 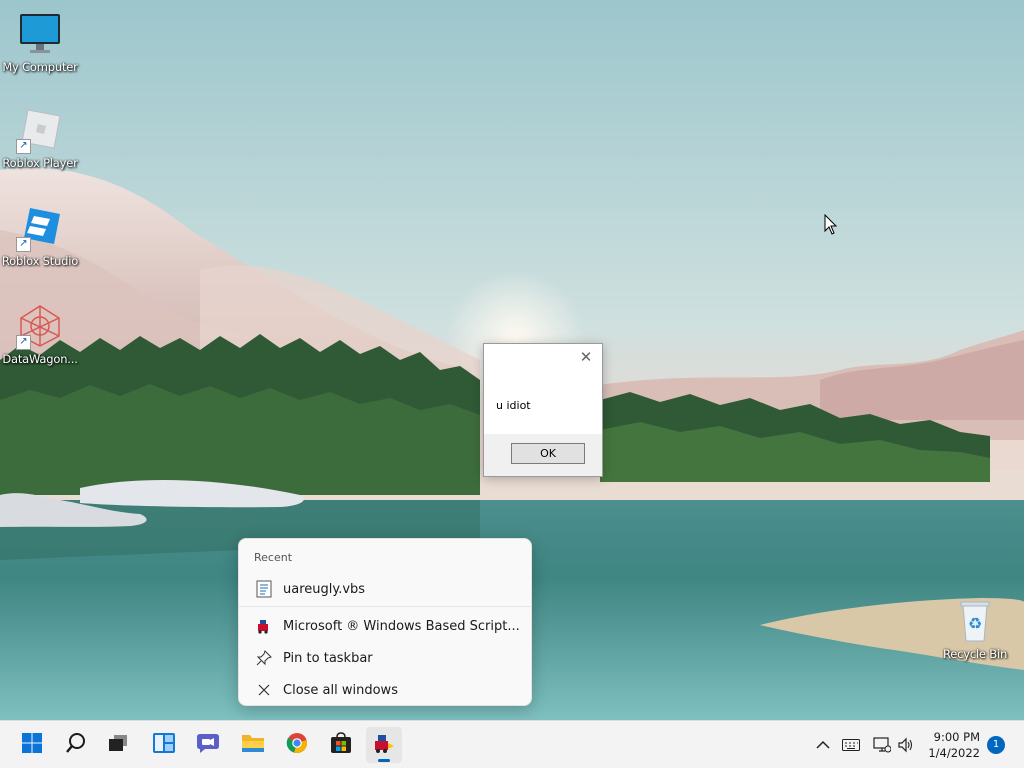 I want to click on start-icon, so click(x=32, y=745).